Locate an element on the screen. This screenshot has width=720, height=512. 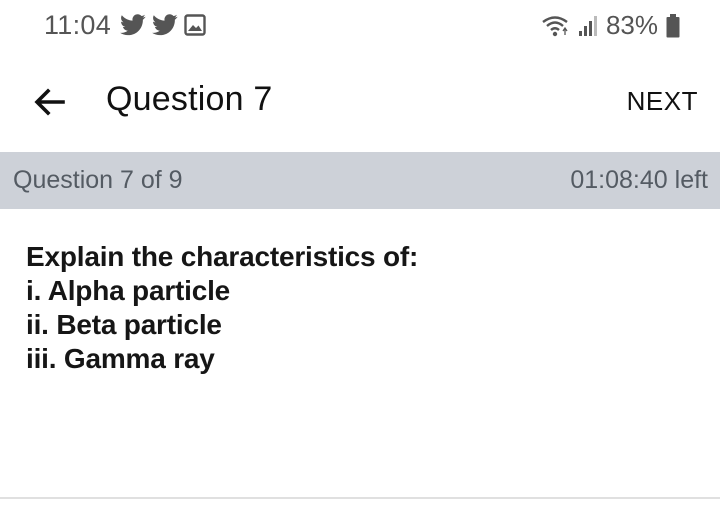
status-time: 11:04 is located at coordinates (78, 25).